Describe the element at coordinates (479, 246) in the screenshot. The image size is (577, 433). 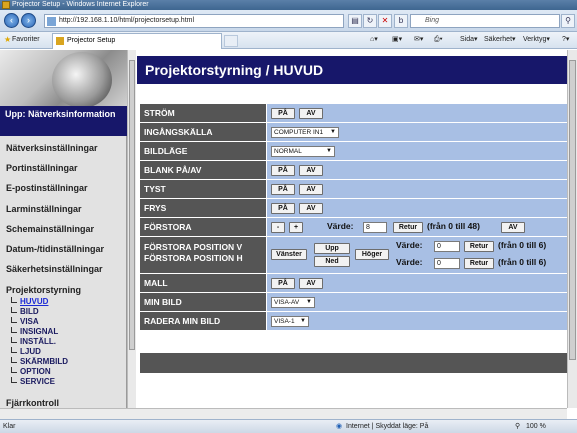
I see `position-v-submit-button: Retur` at that location.